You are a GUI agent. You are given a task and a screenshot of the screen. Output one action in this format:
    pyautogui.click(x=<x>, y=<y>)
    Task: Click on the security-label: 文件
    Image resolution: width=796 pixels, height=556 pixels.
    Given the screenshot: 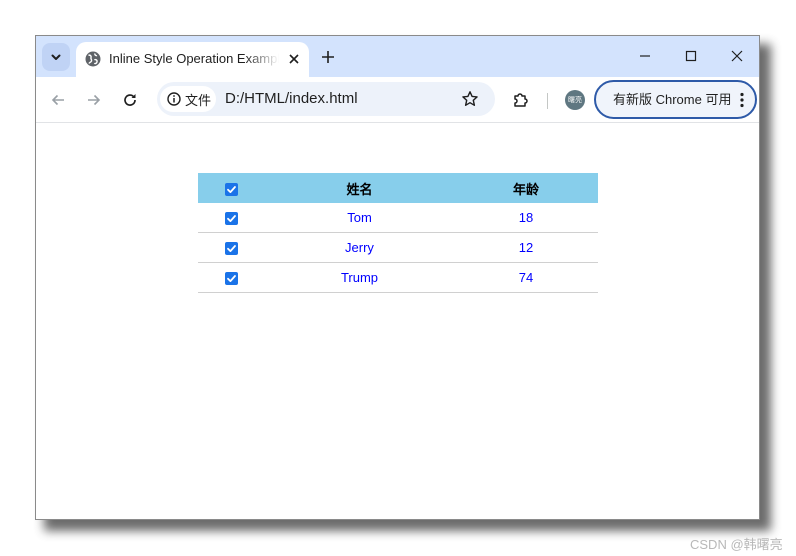 What is the action you would take?
    pyautogui.click(x=198, y=100)
    